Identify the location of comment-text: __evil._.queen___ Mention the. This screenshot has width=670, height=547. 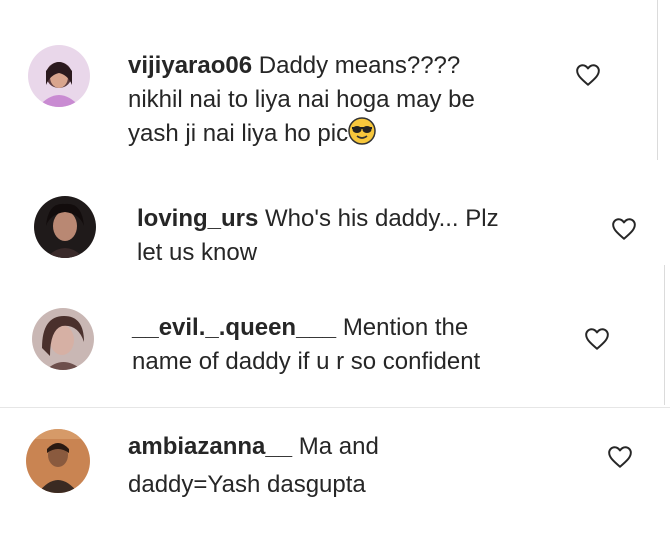
(300, 328).